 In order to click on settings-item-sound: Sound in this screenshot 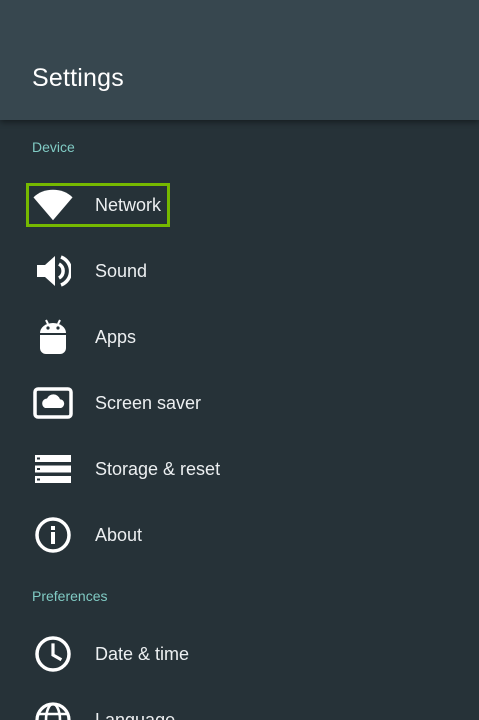, I will do `click(91, 271)`.